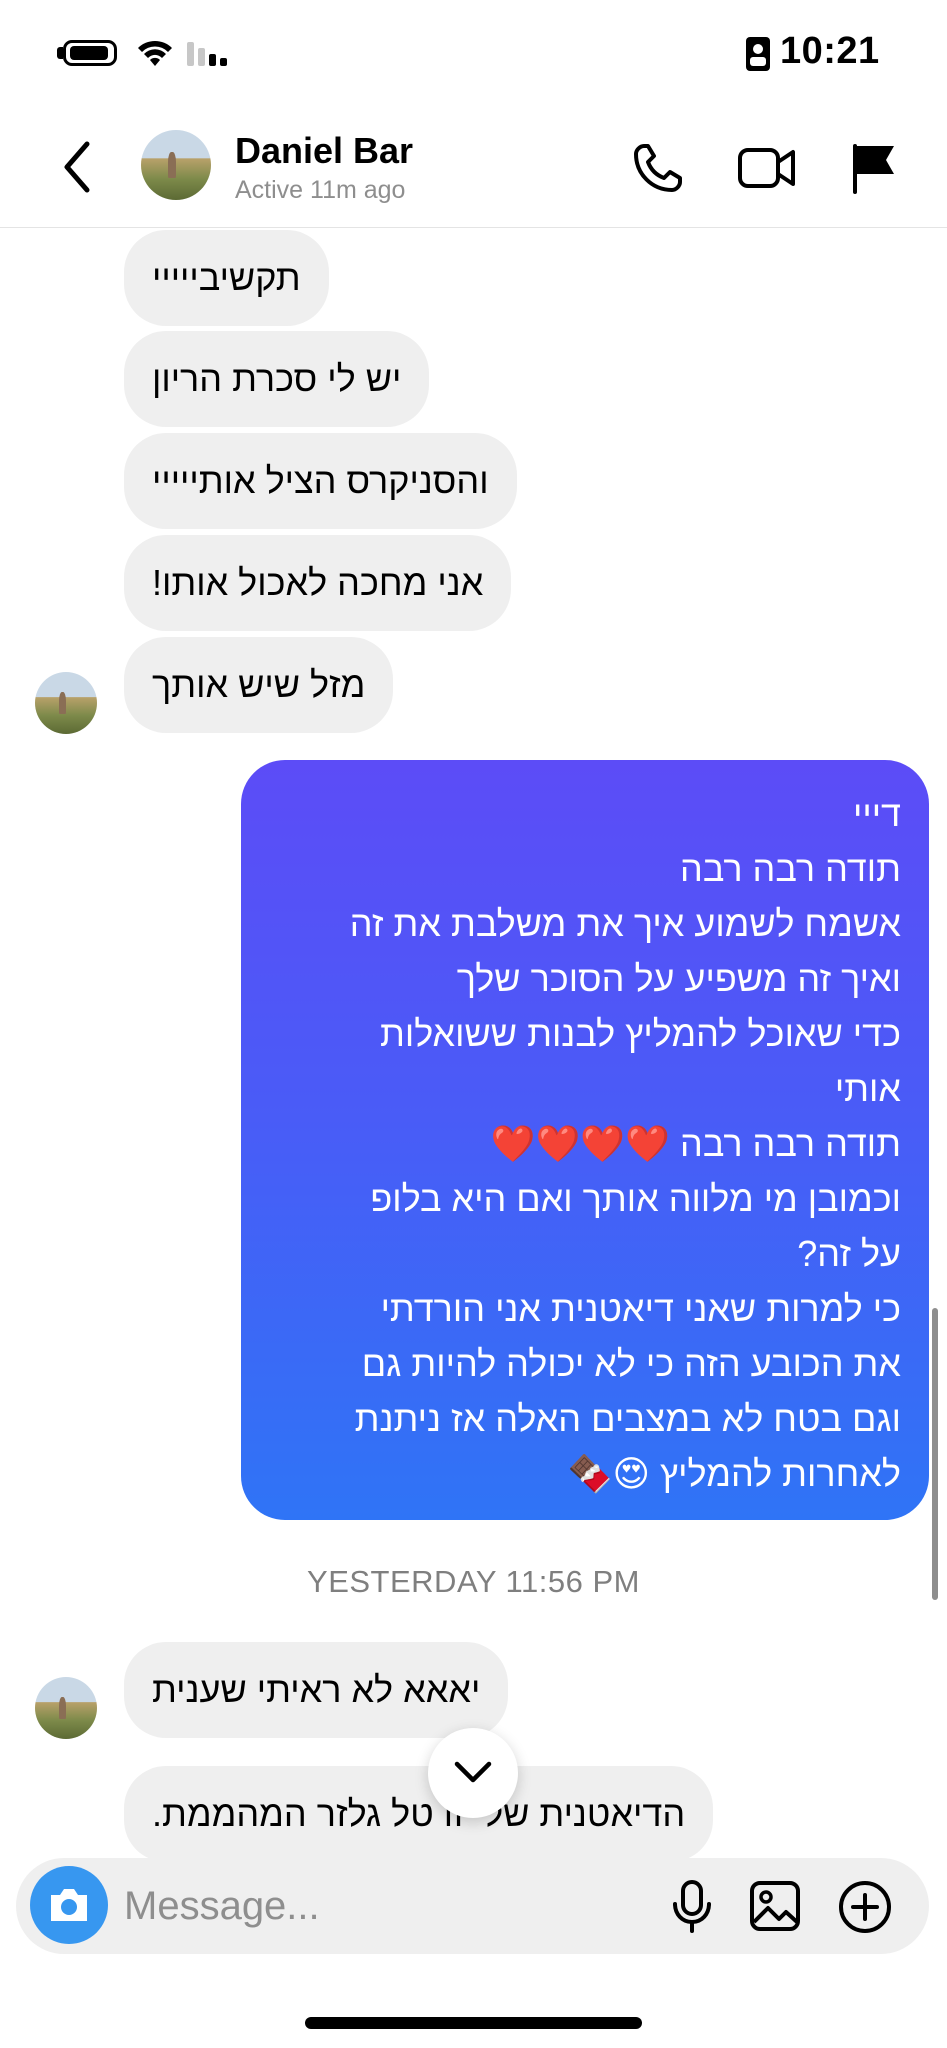 The height and width of the screenshot is (2048, 947). What do you see at coordinates (640, 1033) in the screenshot?
I see `message-line: כדי שאוכל להמליץ לבנות ששואלות` at bounding box center [640, 1033].